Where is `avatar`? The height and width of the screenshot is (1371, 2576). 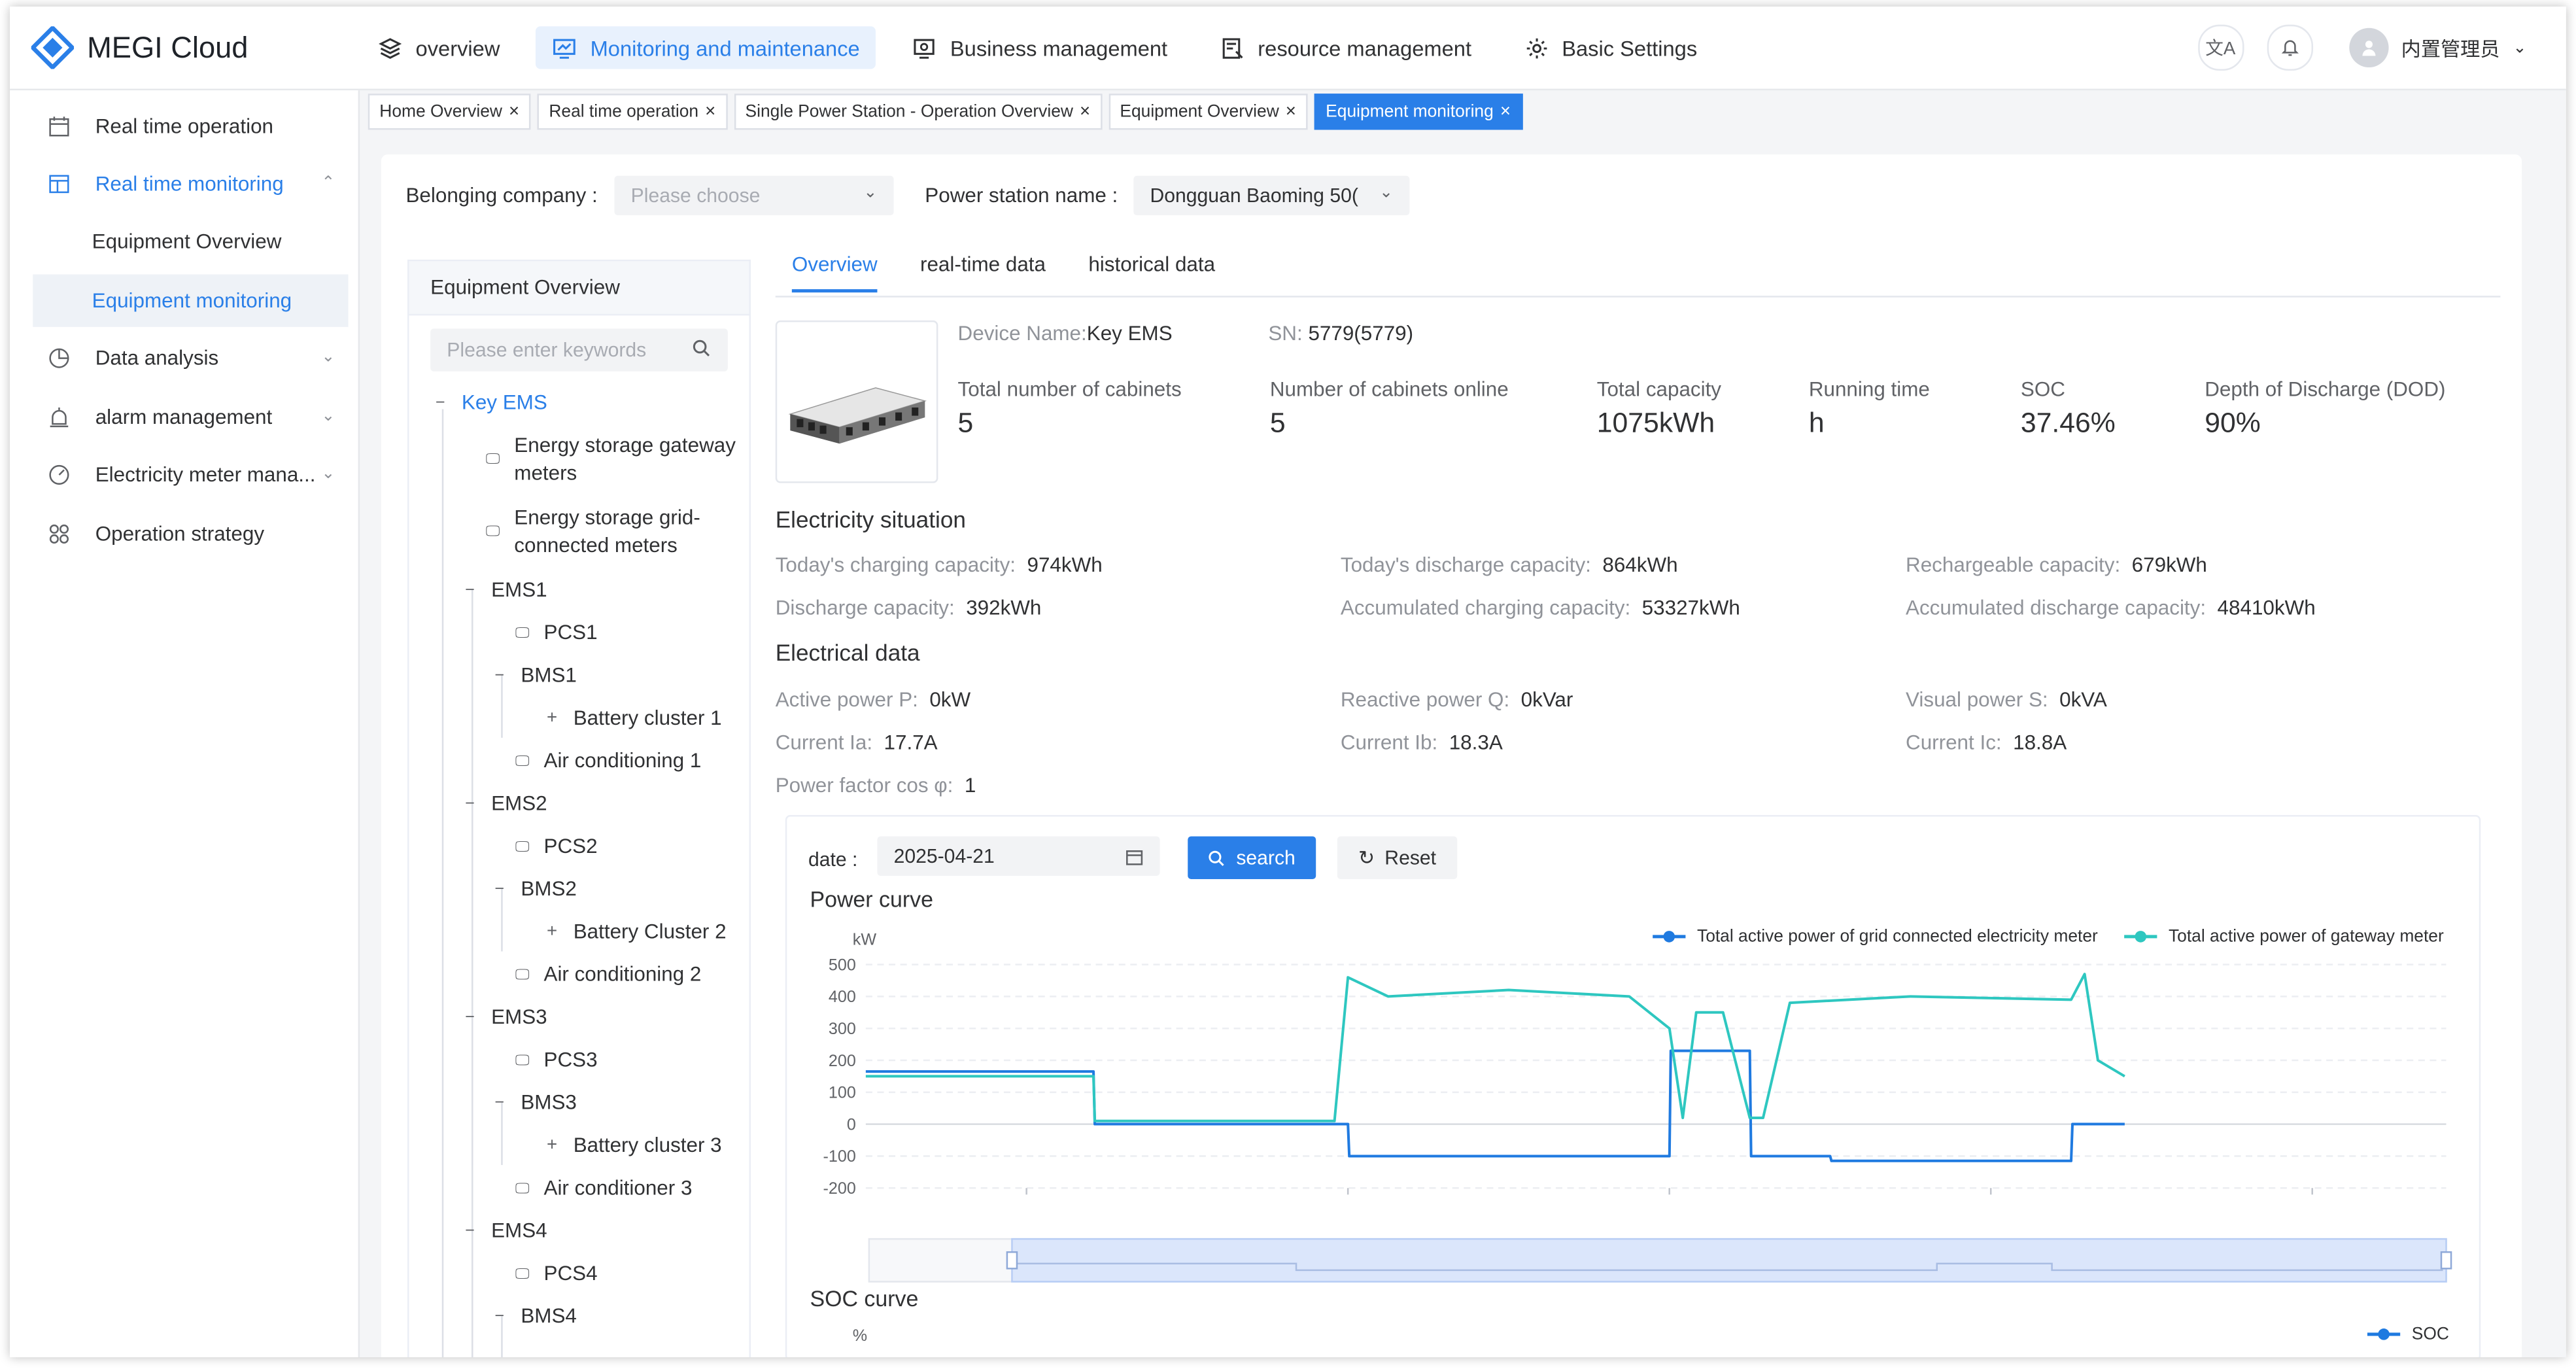 avatar is located at coordinates (2368, 47).